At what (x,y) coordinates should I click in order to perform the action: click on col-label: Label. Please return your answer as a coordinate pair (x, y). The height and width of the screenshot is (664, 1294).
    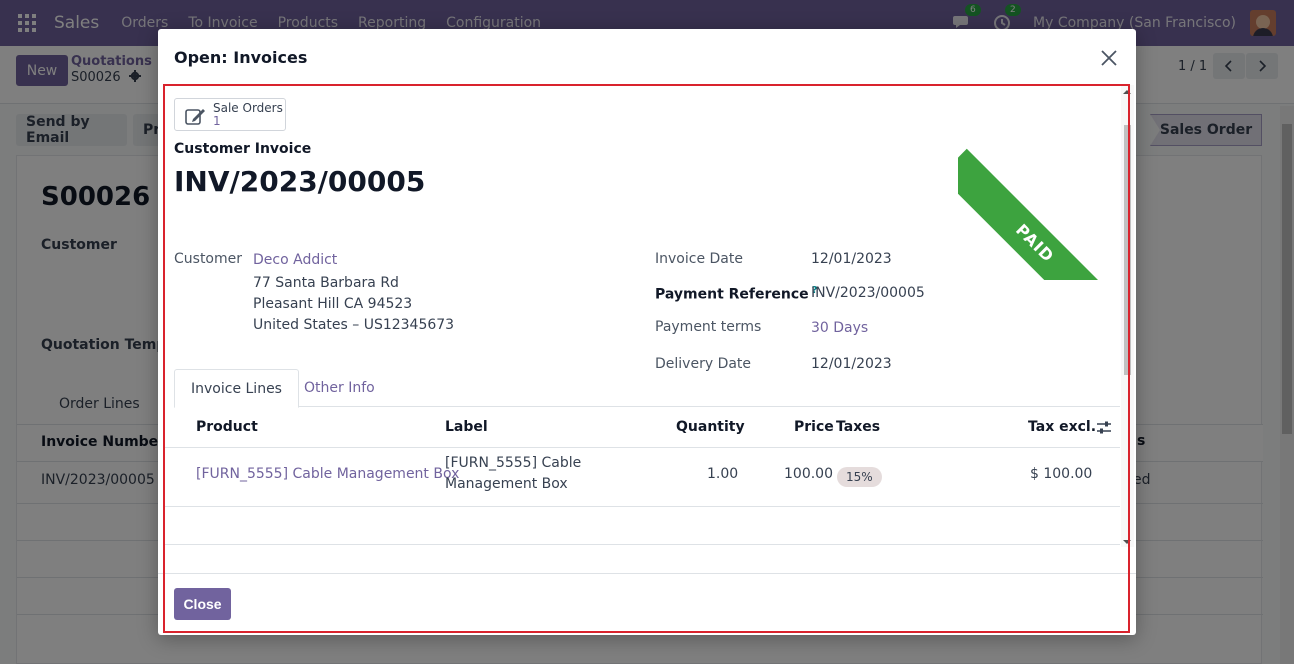
    Looking at the image, I should click on (466, 427).